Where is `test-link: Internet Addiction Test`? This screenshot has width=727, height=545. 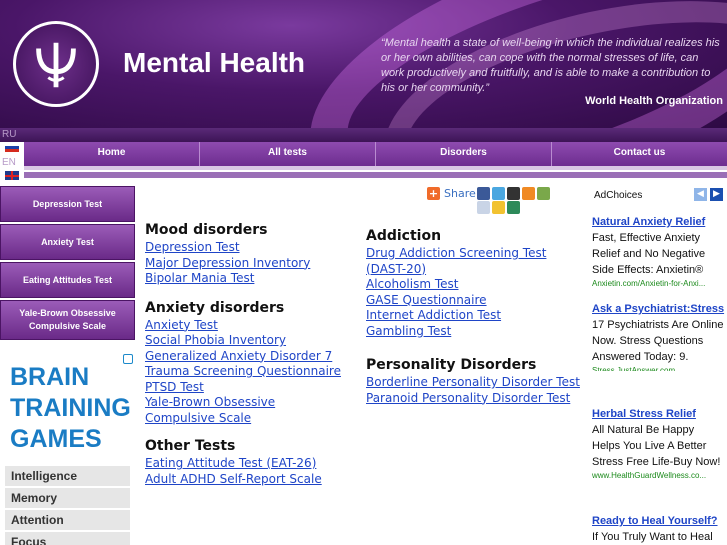
test-link: Internet Addiction Test is located at coordinates (476, 316).